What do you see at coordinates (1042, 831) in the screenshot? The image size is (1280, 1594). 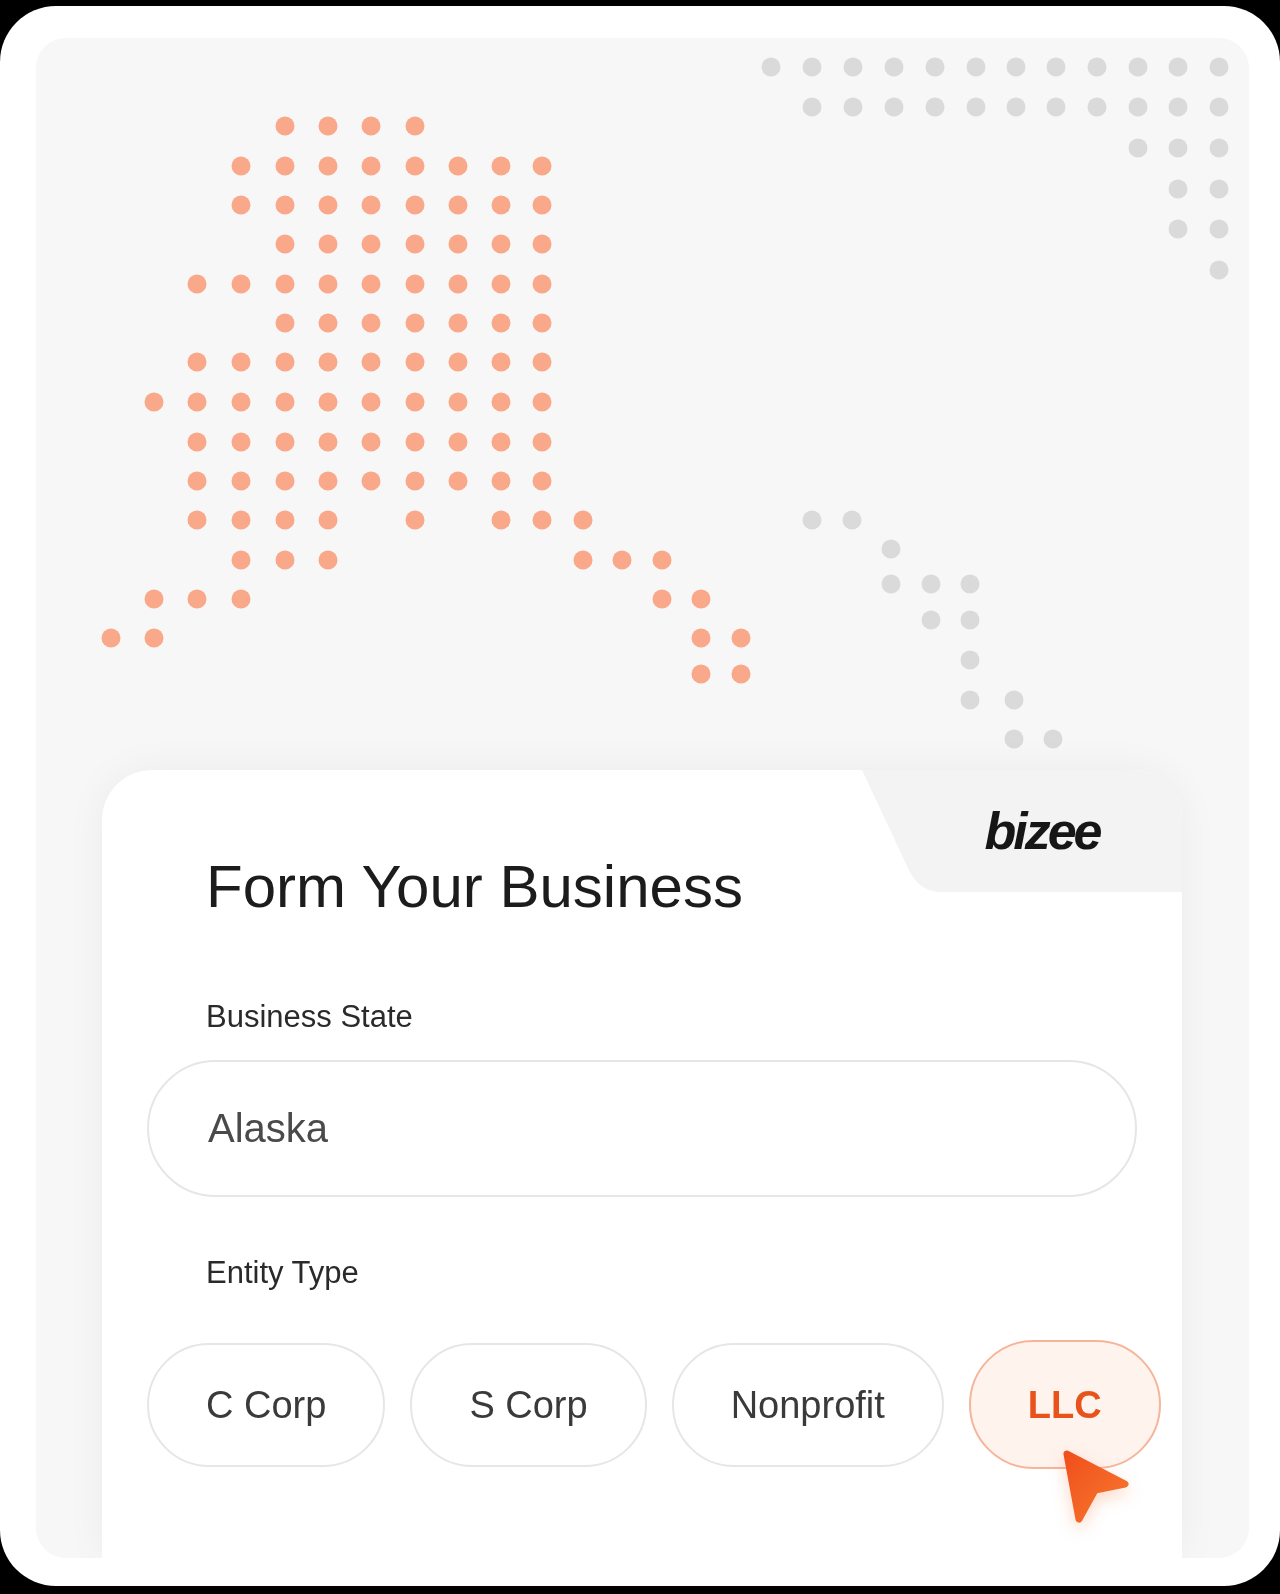 I see `brand-logo: bizee` at bounding box center [1042, 831].